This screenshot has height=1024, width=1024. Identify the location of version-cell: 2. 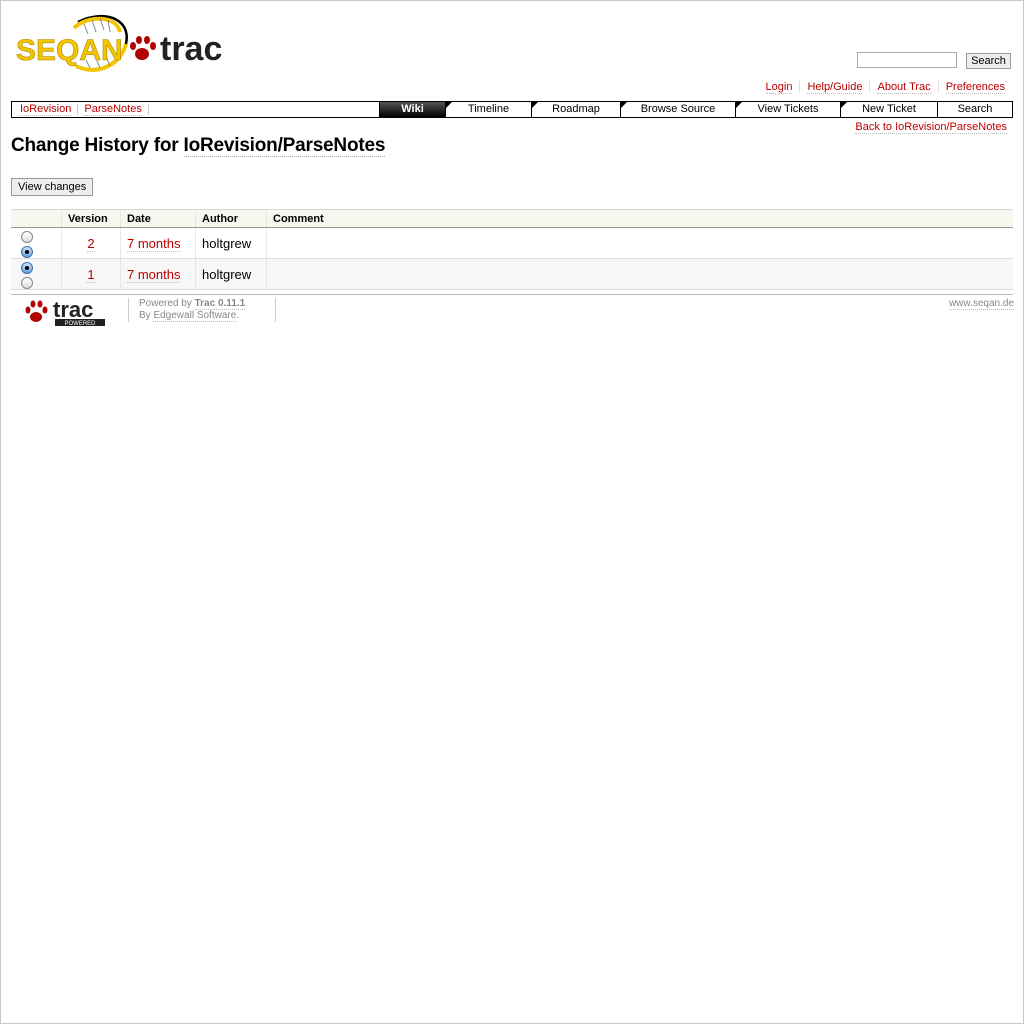
(91, 243).